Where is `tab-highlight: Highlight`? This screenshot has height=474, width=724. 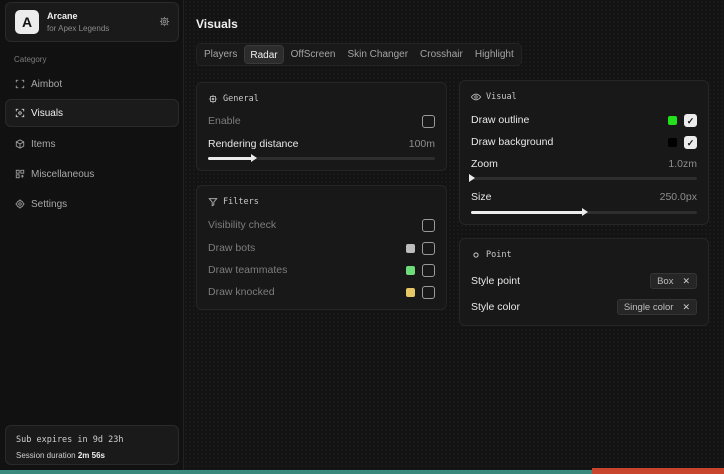
tab-highlight: Highlight is located at coordinates (494, 54).